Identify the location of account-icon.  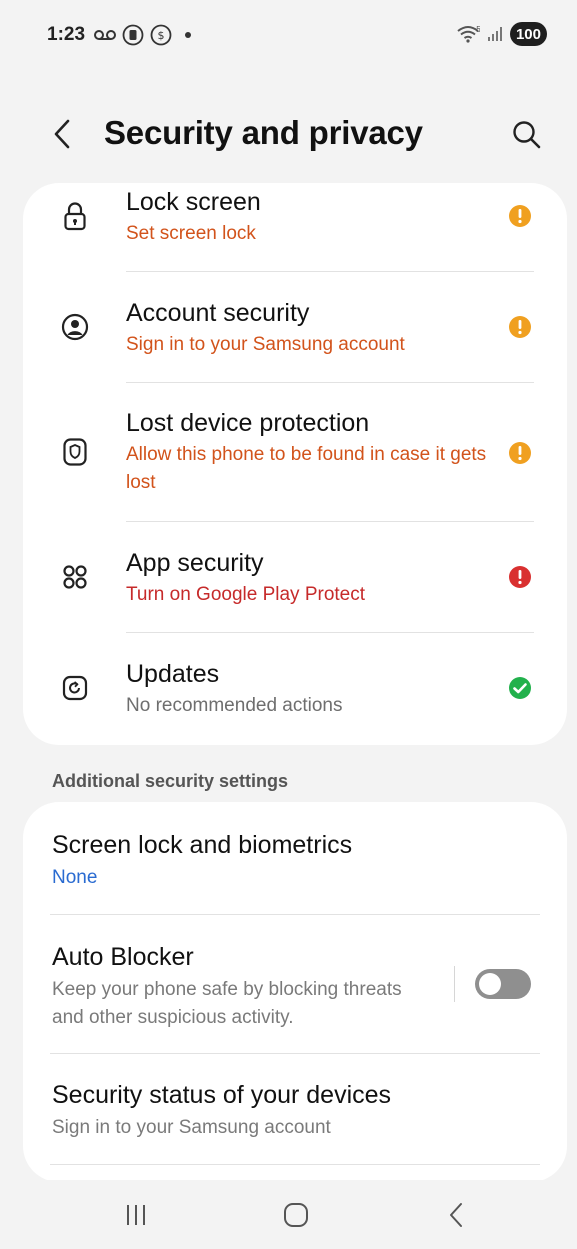
(75, 327).